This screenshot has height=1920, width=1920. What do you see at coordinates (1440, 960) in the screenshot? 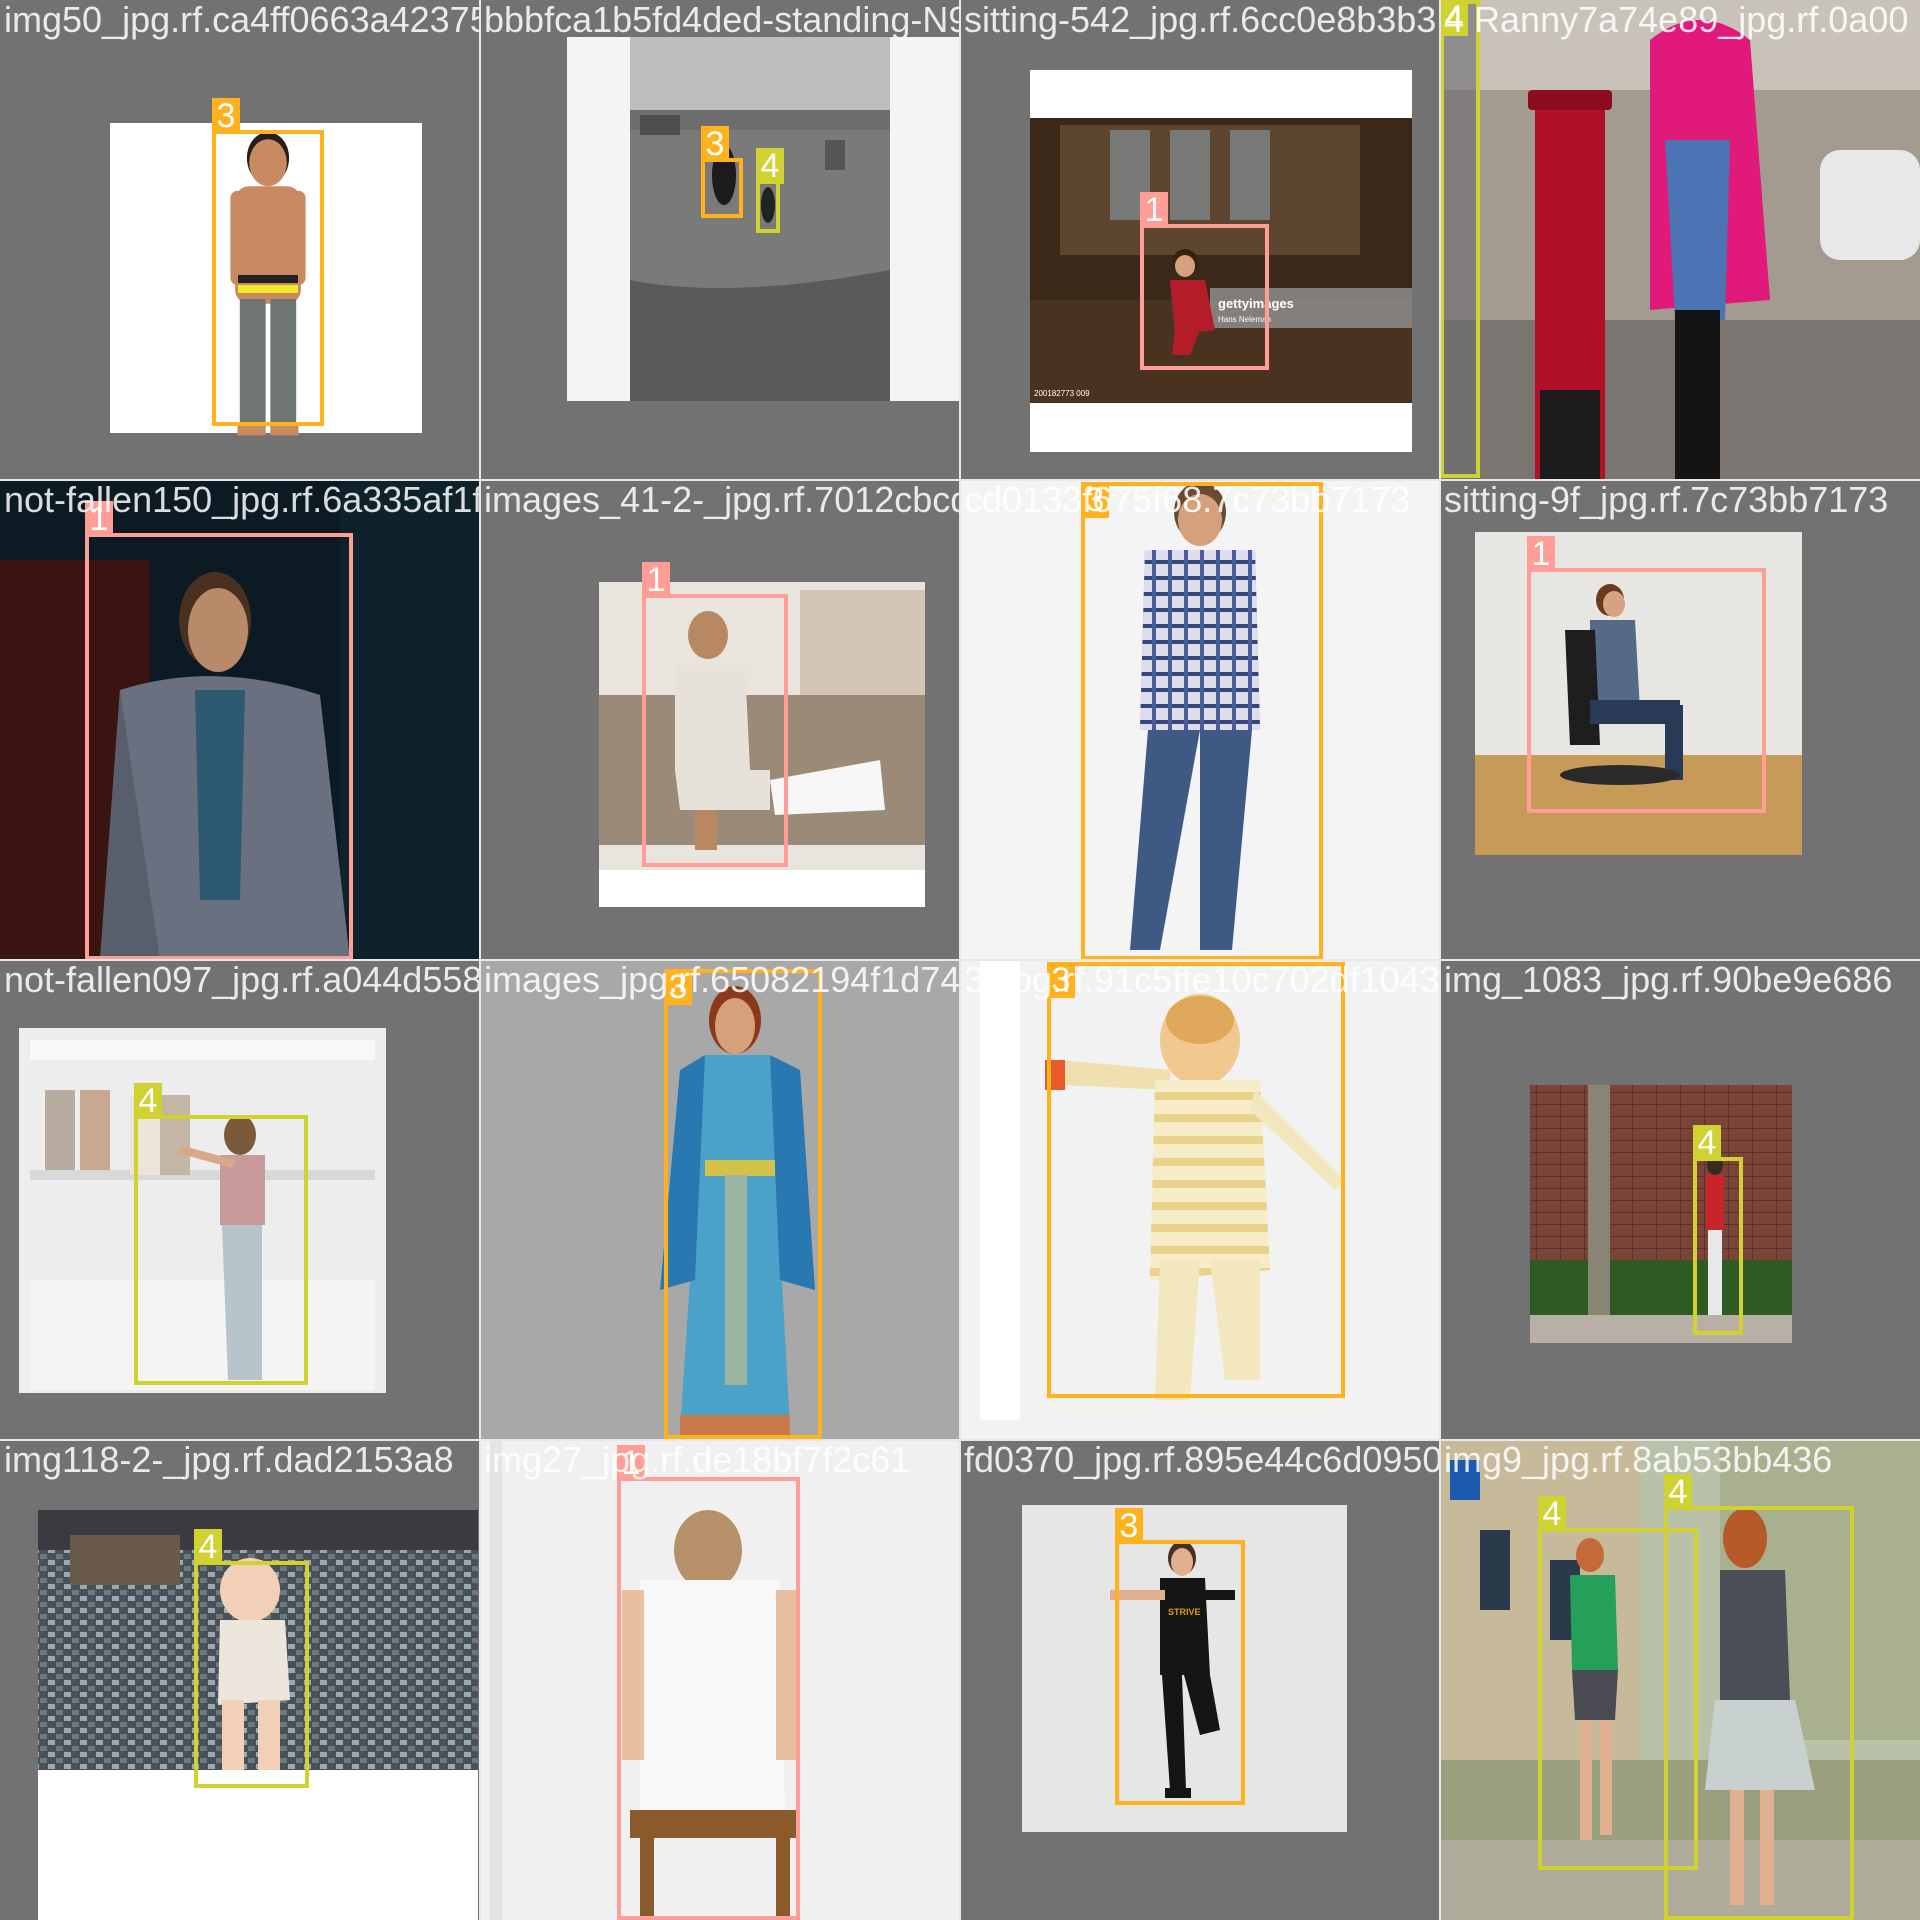
I see `tile-separator-vertical` at bounding box center [1440, 960].